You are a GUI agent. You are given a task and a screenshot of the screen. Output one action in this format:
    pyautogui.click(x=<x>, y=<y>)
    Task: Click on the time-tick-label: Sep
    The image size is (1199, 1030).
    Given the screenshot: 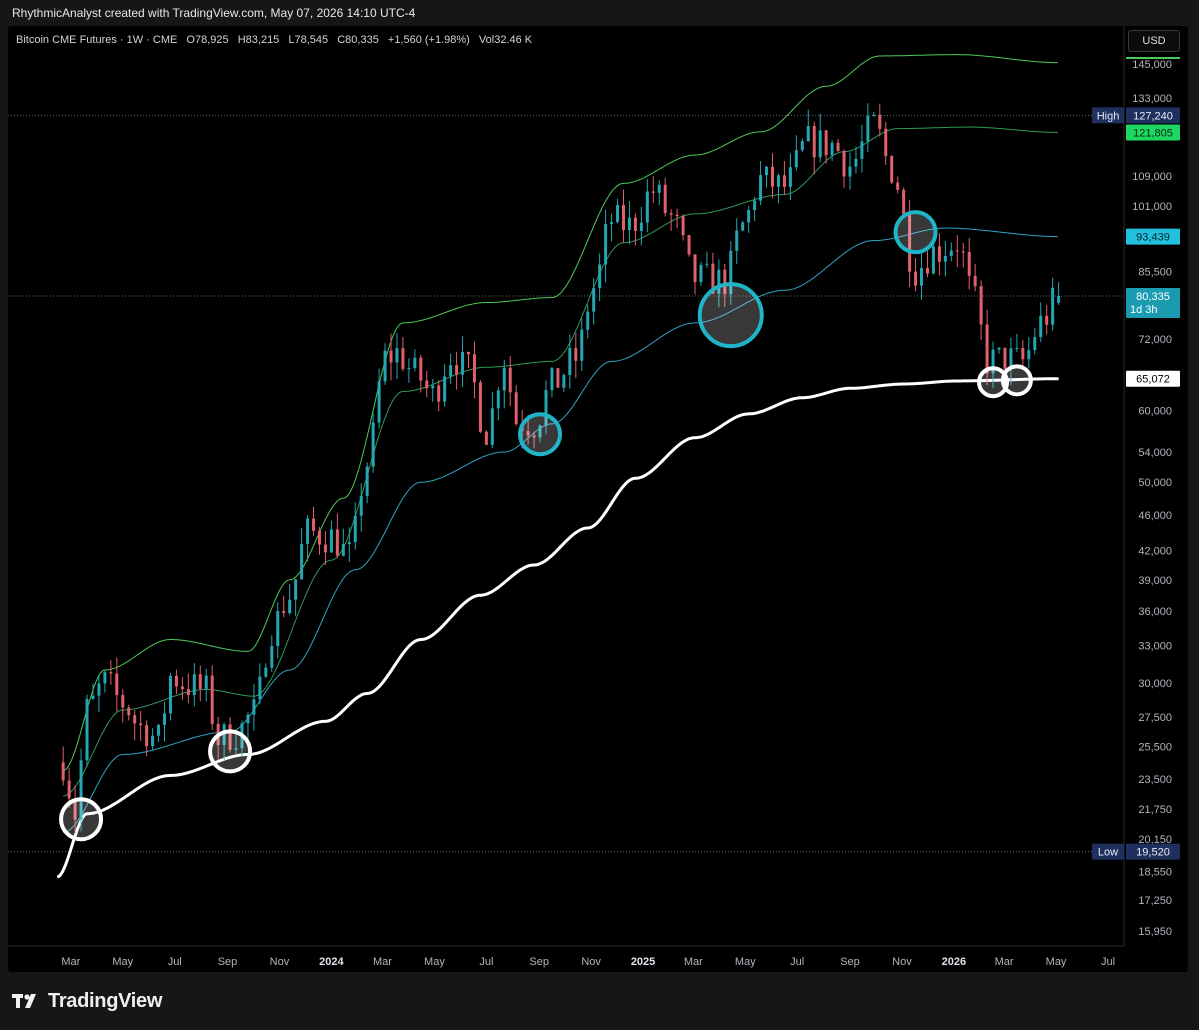 What is the action you would take?
    pyautogui.click(x=228, y=962)
    